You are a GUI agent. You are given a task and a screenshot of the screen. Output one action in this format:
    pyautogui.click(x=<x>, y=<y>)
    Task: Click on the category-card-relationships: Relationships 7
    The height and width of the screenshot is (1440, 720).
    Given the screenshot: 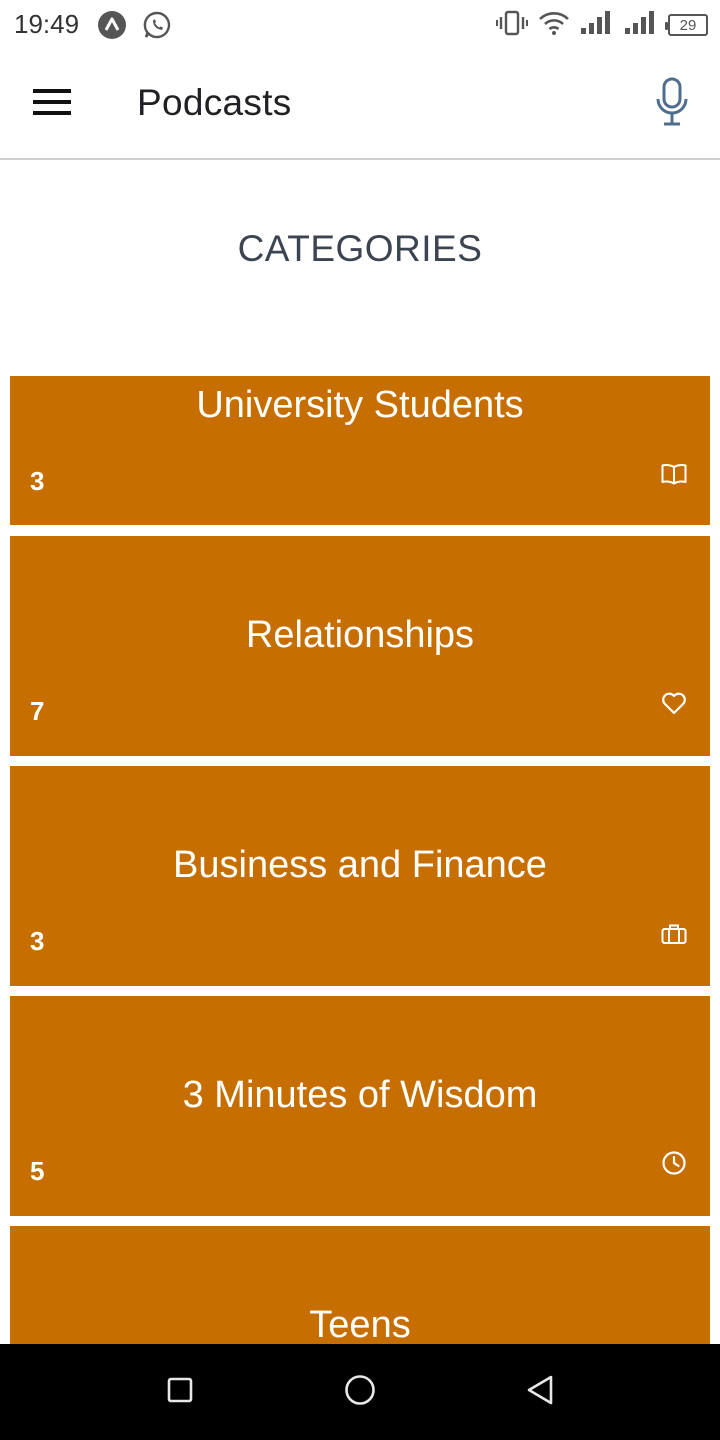 What is the action you would take?
    pyautogui.click(x=360, y=646)
    